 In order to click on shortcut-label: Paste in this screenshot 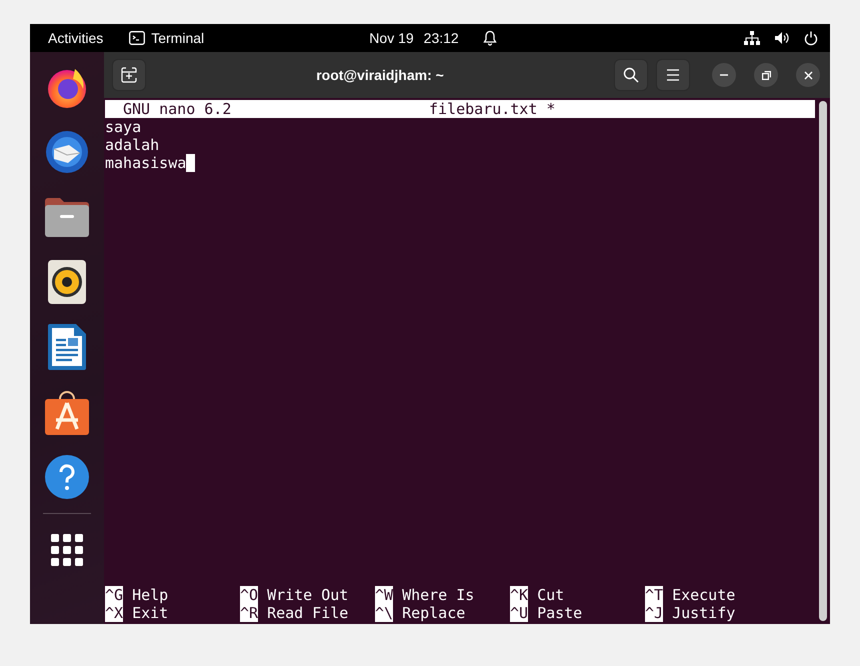, I will do `click(559, 613)`.